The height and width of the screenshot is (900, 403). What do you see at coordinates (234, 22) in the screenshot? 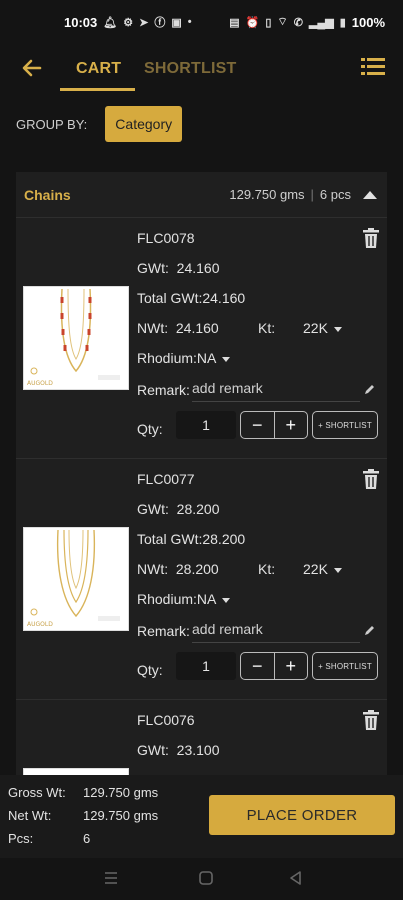
I see `nfc-icon: ▤` at bounding box center [234, 22].